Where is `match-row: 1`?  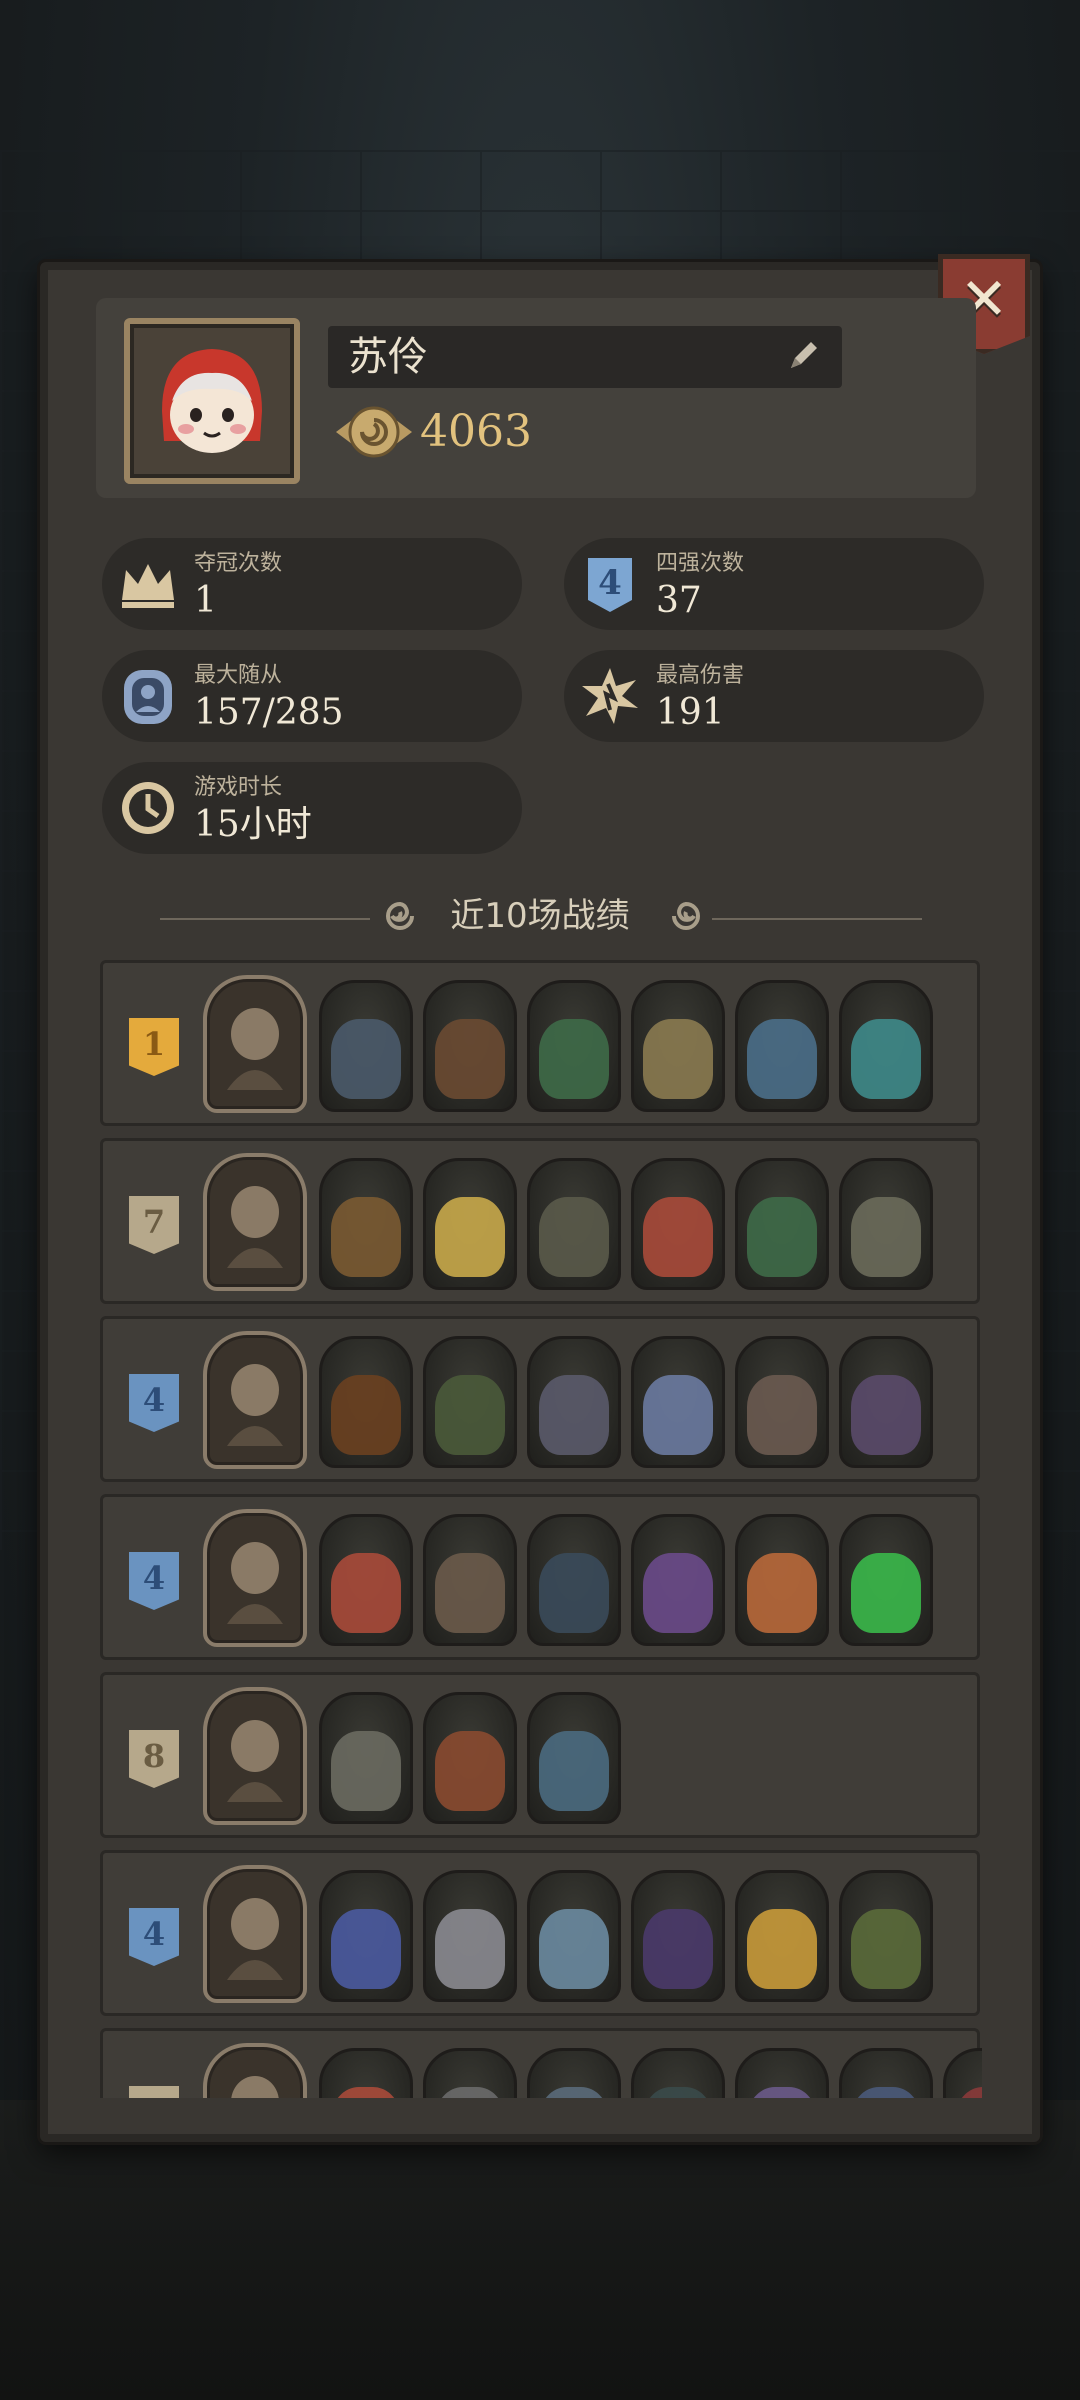 match-row: 1 is located at coordinates (540, 1043).